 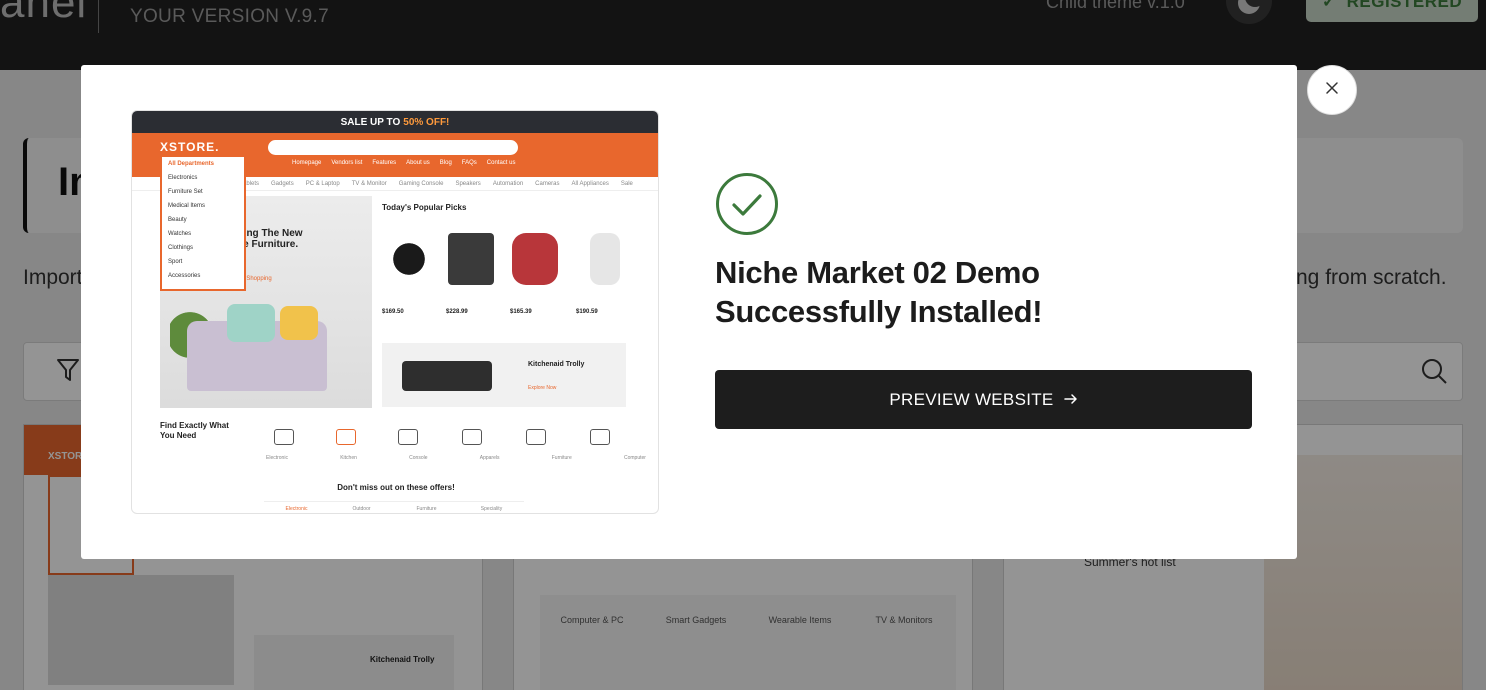 What do you see at coordinates (322, 183) in the screenshot?
I see `preview-subnav-item: PC & Laptop` at bounding box center [322, 183].